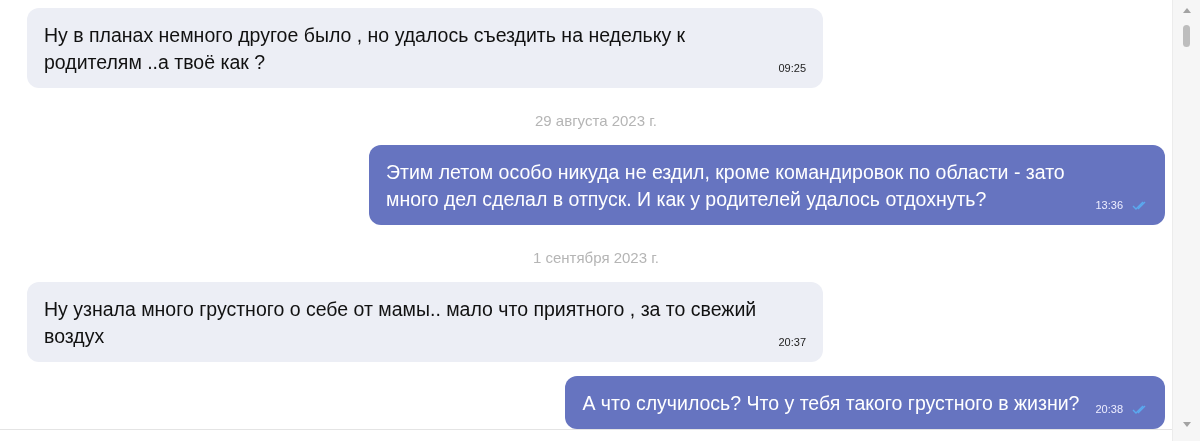 The width and height of the screenshot is (1200, 441). Describe the element at coordinates (1109, 205) in the screenshot. I see `message-time: 13:36` at that location.